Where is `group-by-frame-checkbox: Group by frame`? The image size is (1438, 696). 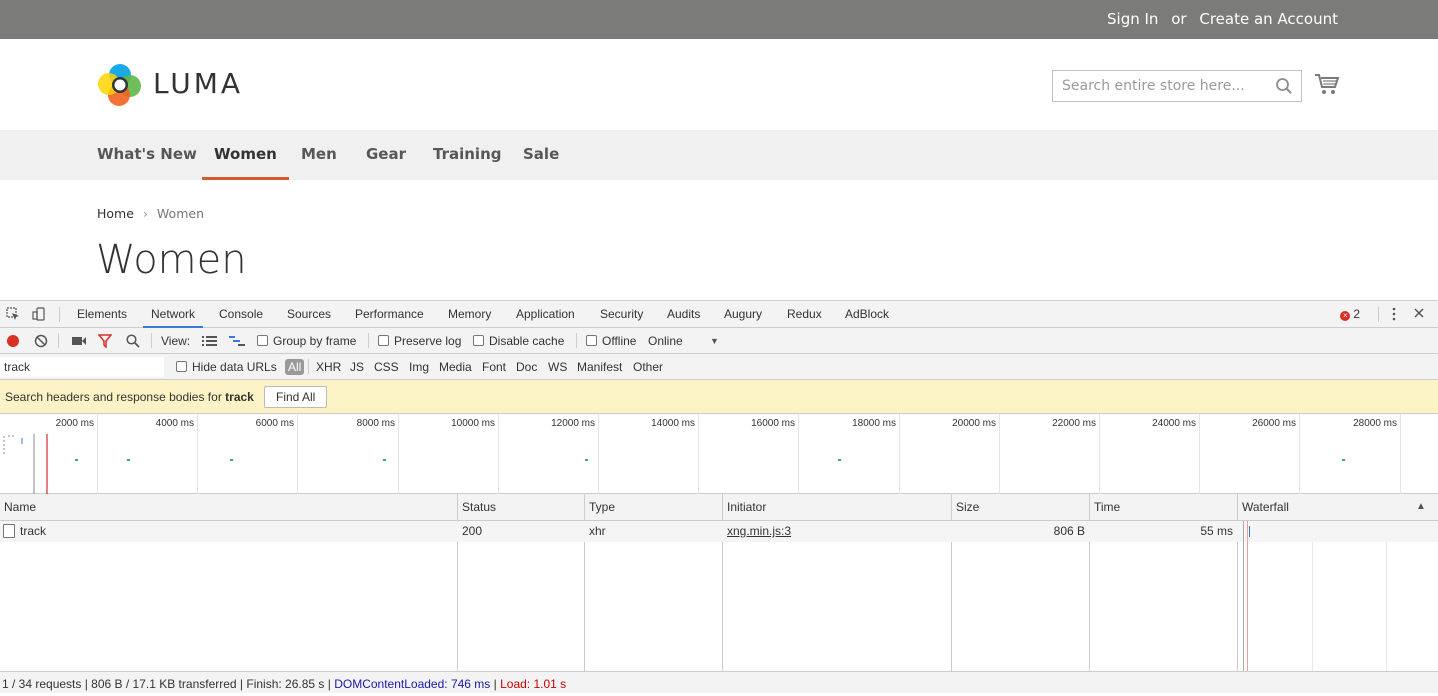
group-by-frame-checkbox: Group by frame is located at coordinates (306, 341).